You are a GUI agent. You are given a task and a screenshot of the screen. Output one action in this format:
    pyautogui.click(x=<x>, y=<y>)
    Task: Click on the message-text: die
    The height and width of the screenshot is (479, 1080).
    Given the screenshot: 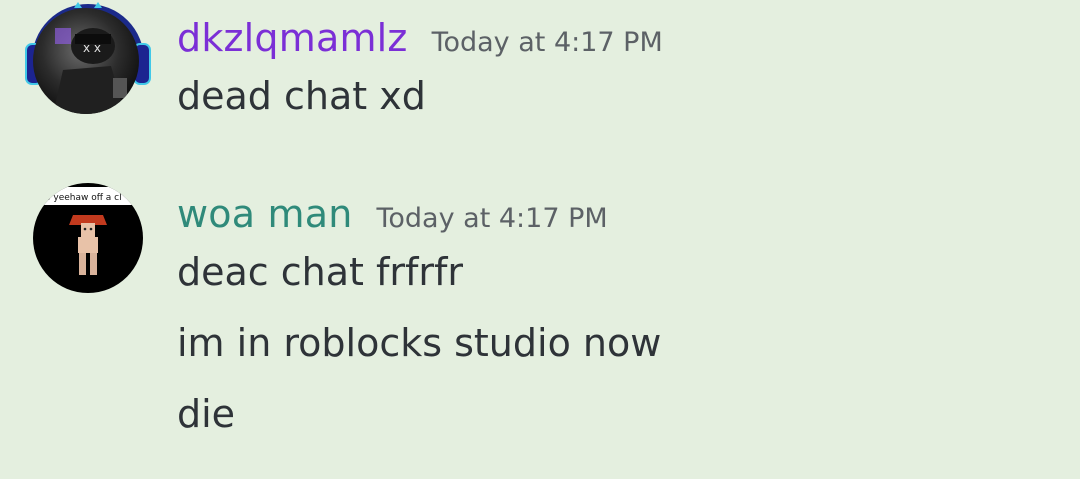 What is the action you would take?
    pyautogui.click(x=206, y=414)
    